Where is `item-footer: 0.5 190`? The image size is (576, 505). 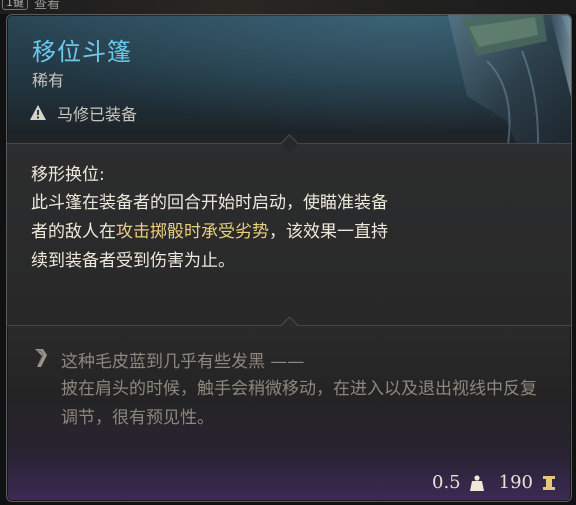
item-footer: 0.5 190 is located at coordinates (494, 482).